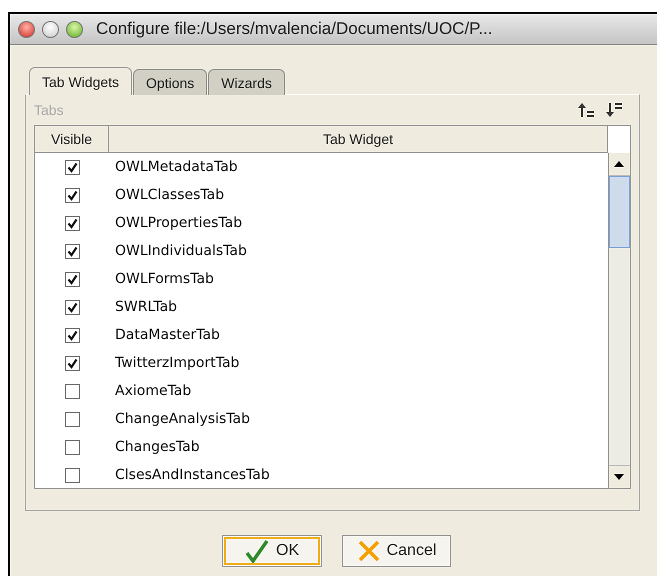 The image size is (657, 576). Describe the element at coordinates (181, 251) in the screenshot. I see `table-cell-text: OWLIndividualsTab` at that location.